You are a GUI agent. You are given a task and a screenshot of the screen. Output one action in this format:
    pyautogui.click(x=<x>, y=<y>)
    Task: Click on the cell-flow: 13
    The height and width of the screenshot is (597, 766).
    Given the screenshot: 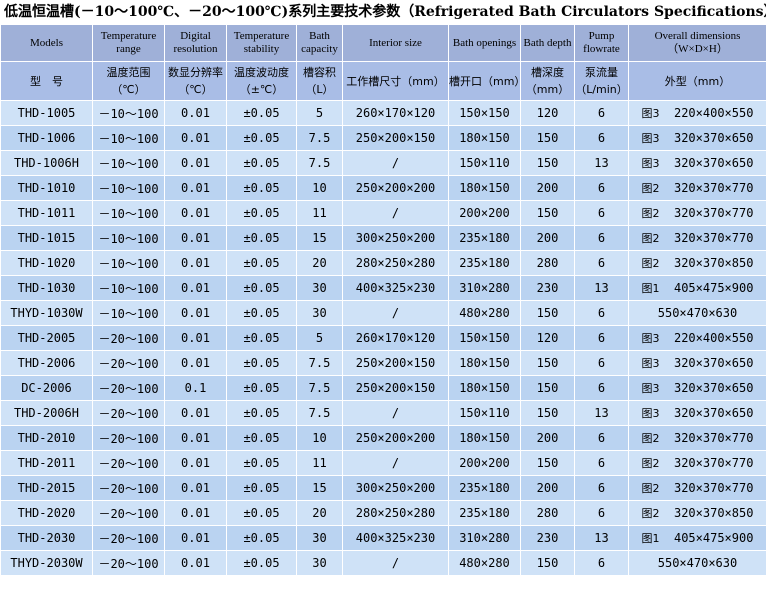 What is the action you would take?
    pyautogui.click(x=601, y=538)
    